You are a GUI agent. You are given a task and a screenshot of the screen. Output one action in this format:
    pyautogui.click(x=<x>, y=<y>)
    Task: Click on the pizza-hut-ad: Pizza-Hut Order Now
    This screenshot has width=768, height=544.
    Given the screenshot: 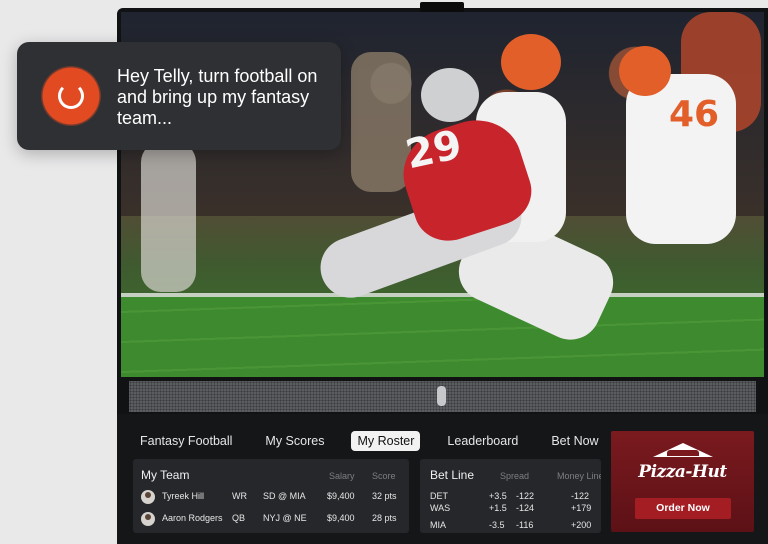 What is the action you would take?
    pyautogui.click(x=682, y=481)
    